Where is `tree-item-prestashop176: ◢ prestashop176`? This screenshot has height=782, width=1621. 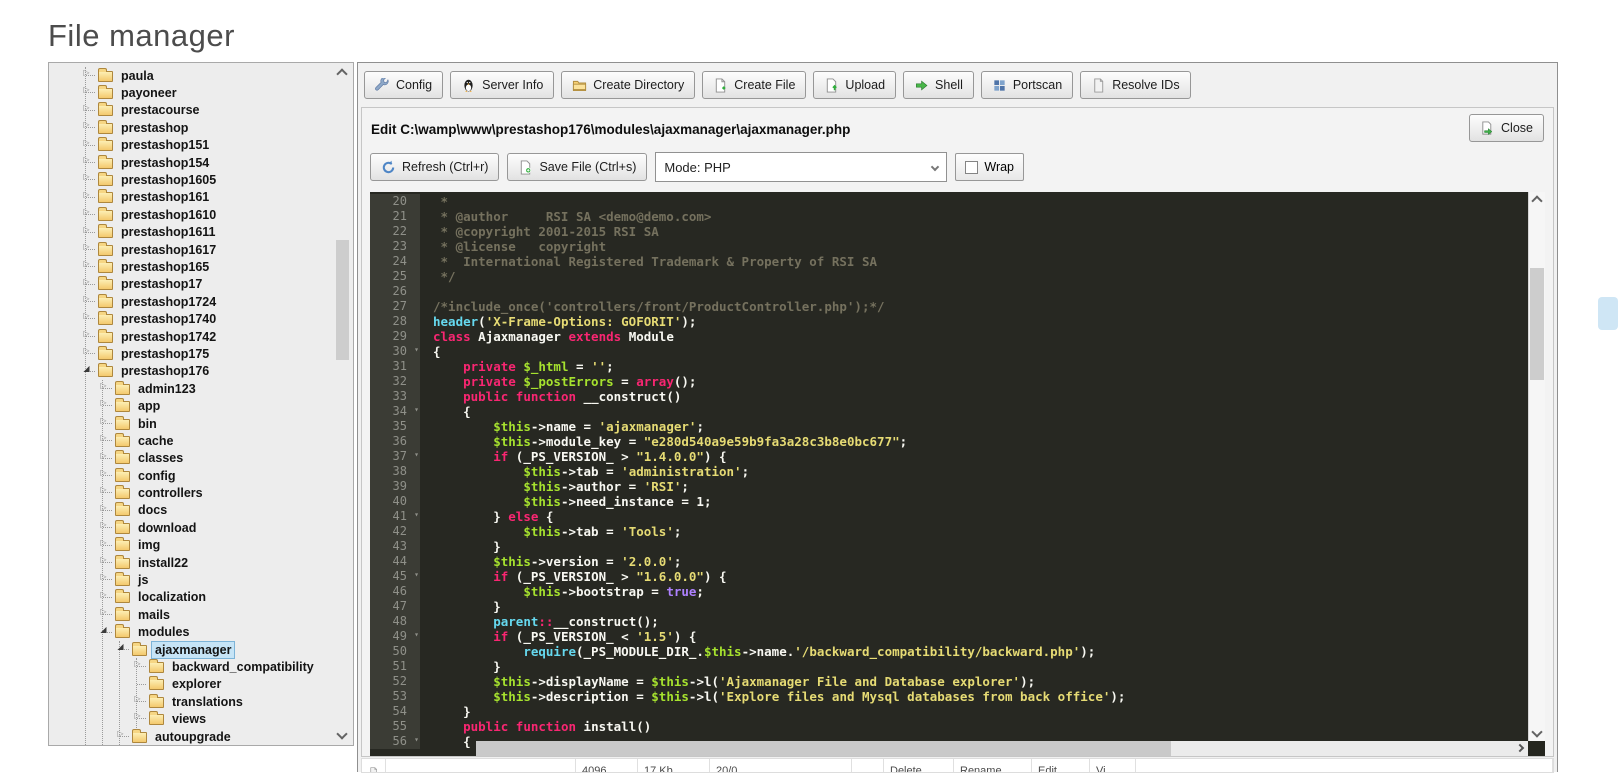 tree-item-prestashop176: ◢ prestashop176 is located at coordinates (208, 371).